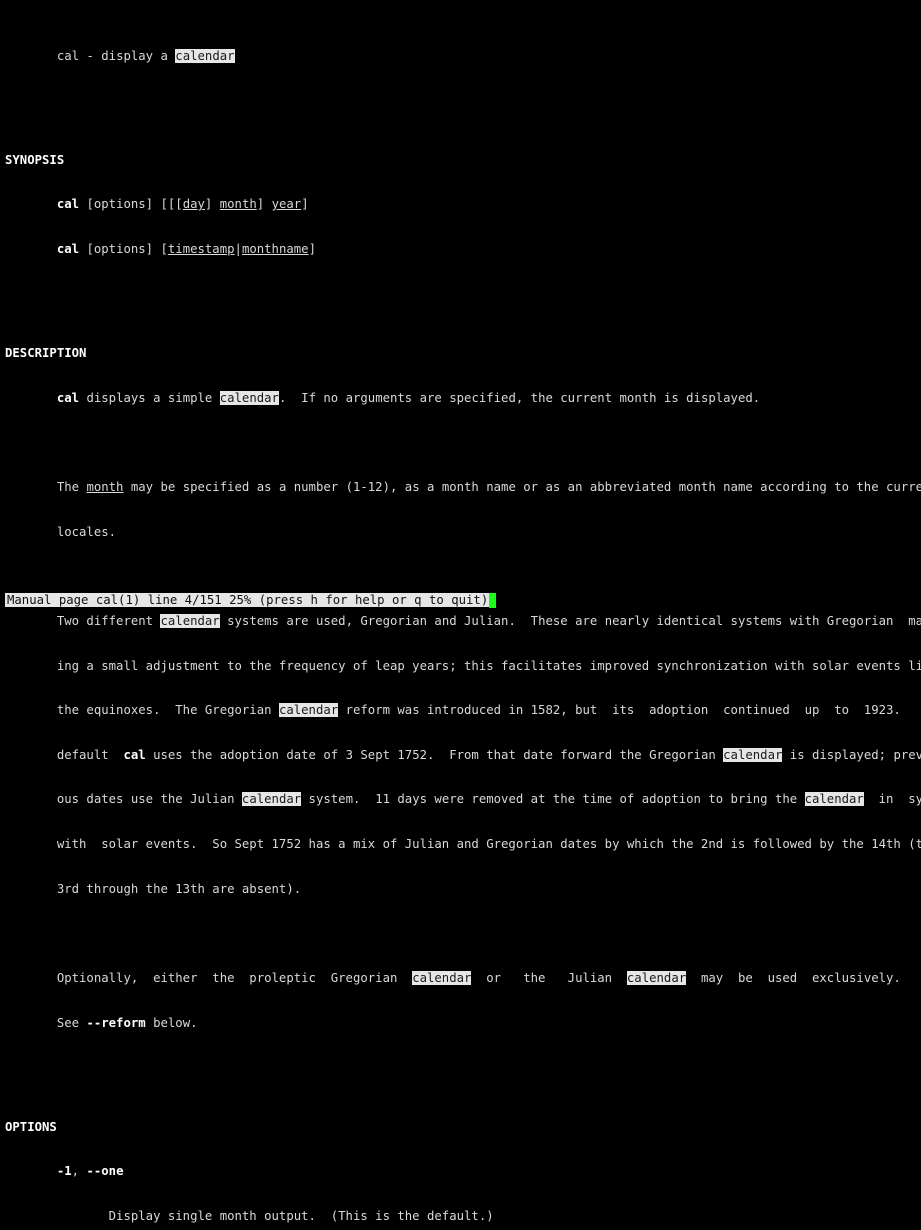 This screenshot has width=921, height=1230. I want to click on description-line-3: locales., so click(61, 531).